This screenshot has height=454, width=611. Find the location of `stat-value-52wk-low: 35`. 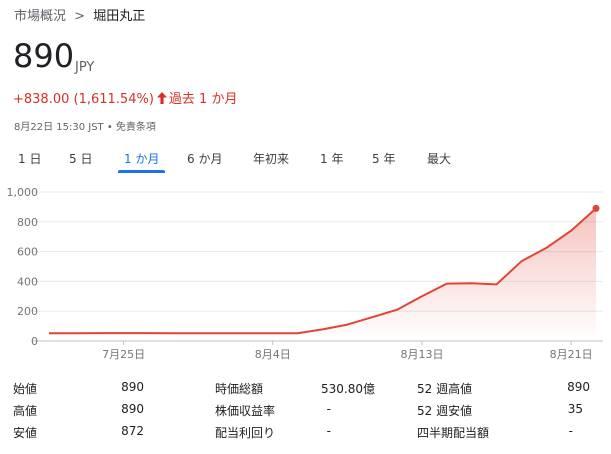

stat-value-52wk-low: 35 is located at coordinates (575, 409).